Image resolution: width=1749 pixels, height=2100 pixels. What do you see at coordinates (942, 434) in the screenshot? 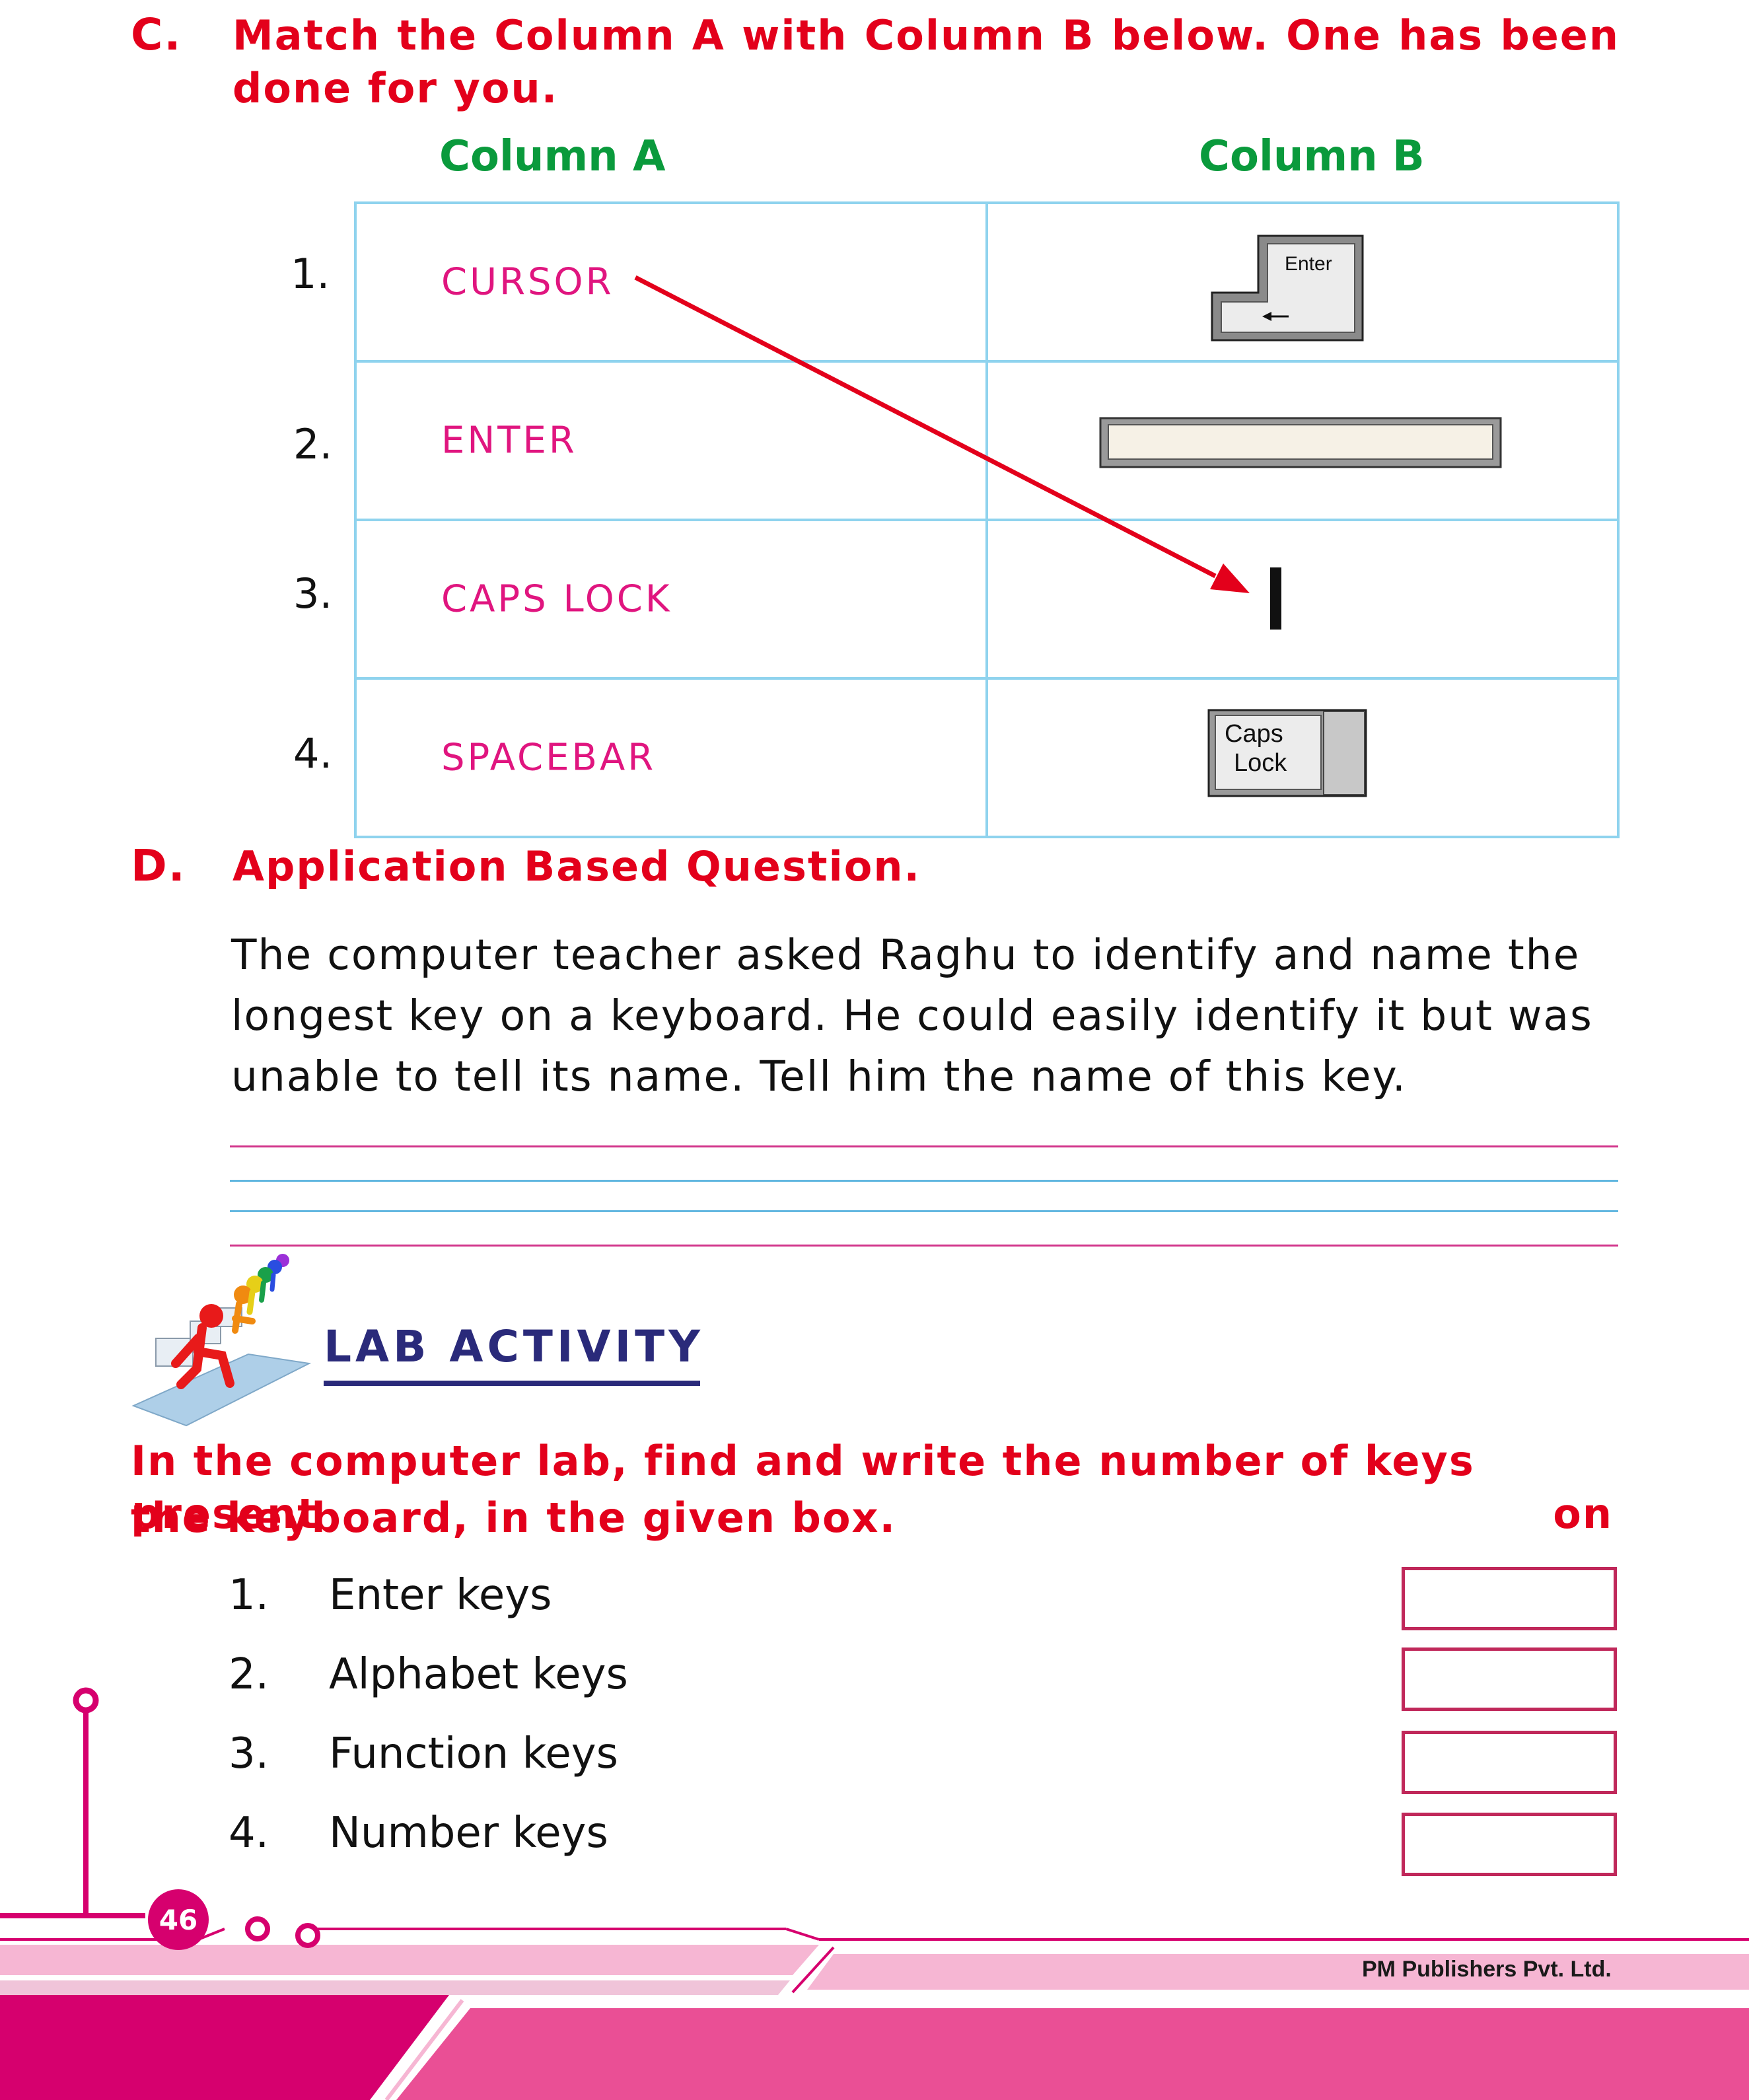
I see `match-arrow` at bounding box center [942, 434].